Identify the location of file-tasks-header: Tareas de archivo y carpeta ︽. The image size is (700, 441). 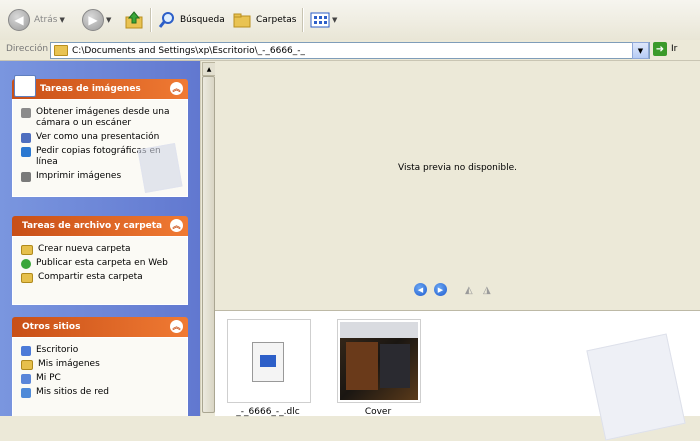
(100, 226).